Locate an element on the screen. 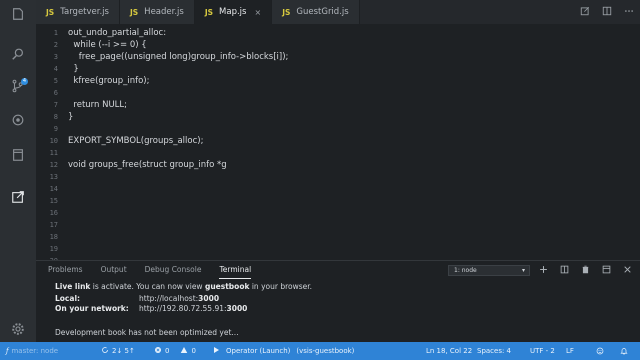  code-line: out_undo_partial_alloc: is located at coordinates (117, 33).